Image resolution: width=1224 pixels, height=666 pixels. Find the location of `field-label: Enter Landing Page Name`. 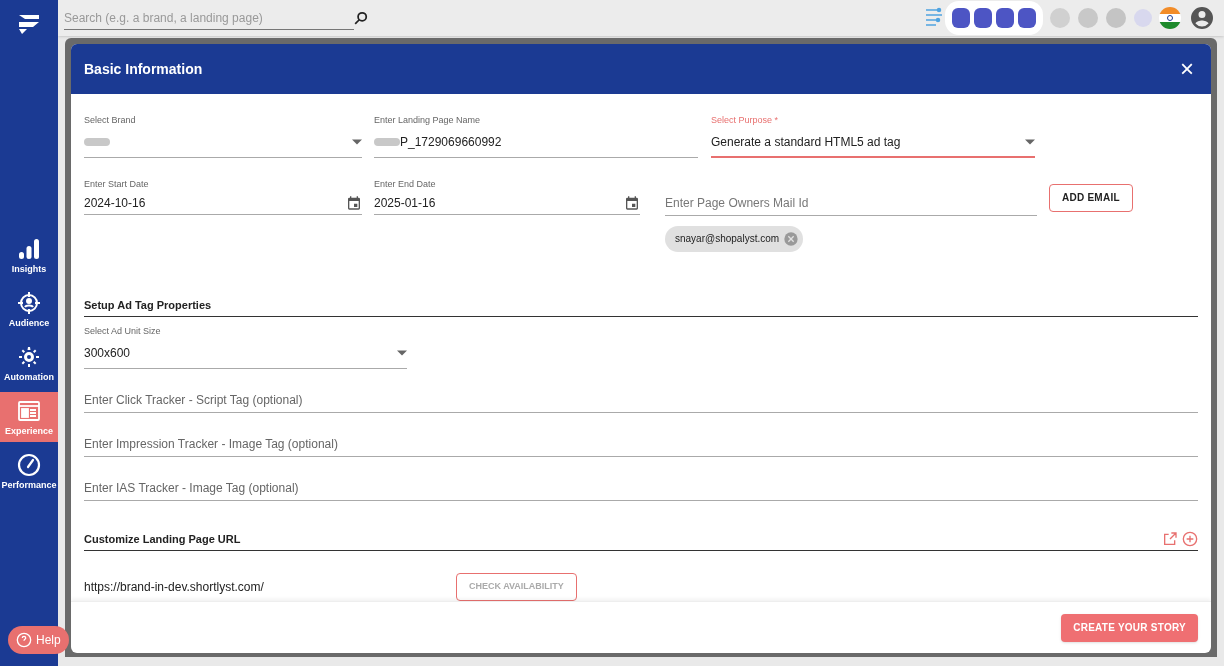

field-label: Enter Landing Page Name is located at coordinates (428, 120).